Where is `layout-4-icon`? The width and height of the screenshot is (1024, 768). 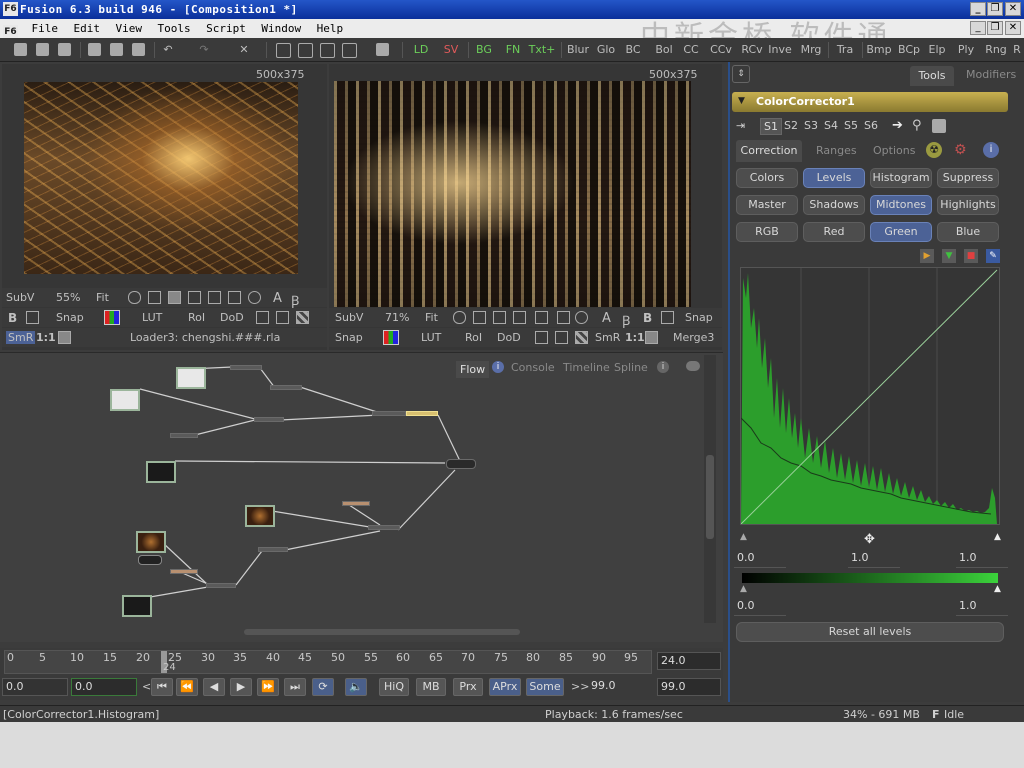
layout-4-icon is located at coordinates (349, 50).